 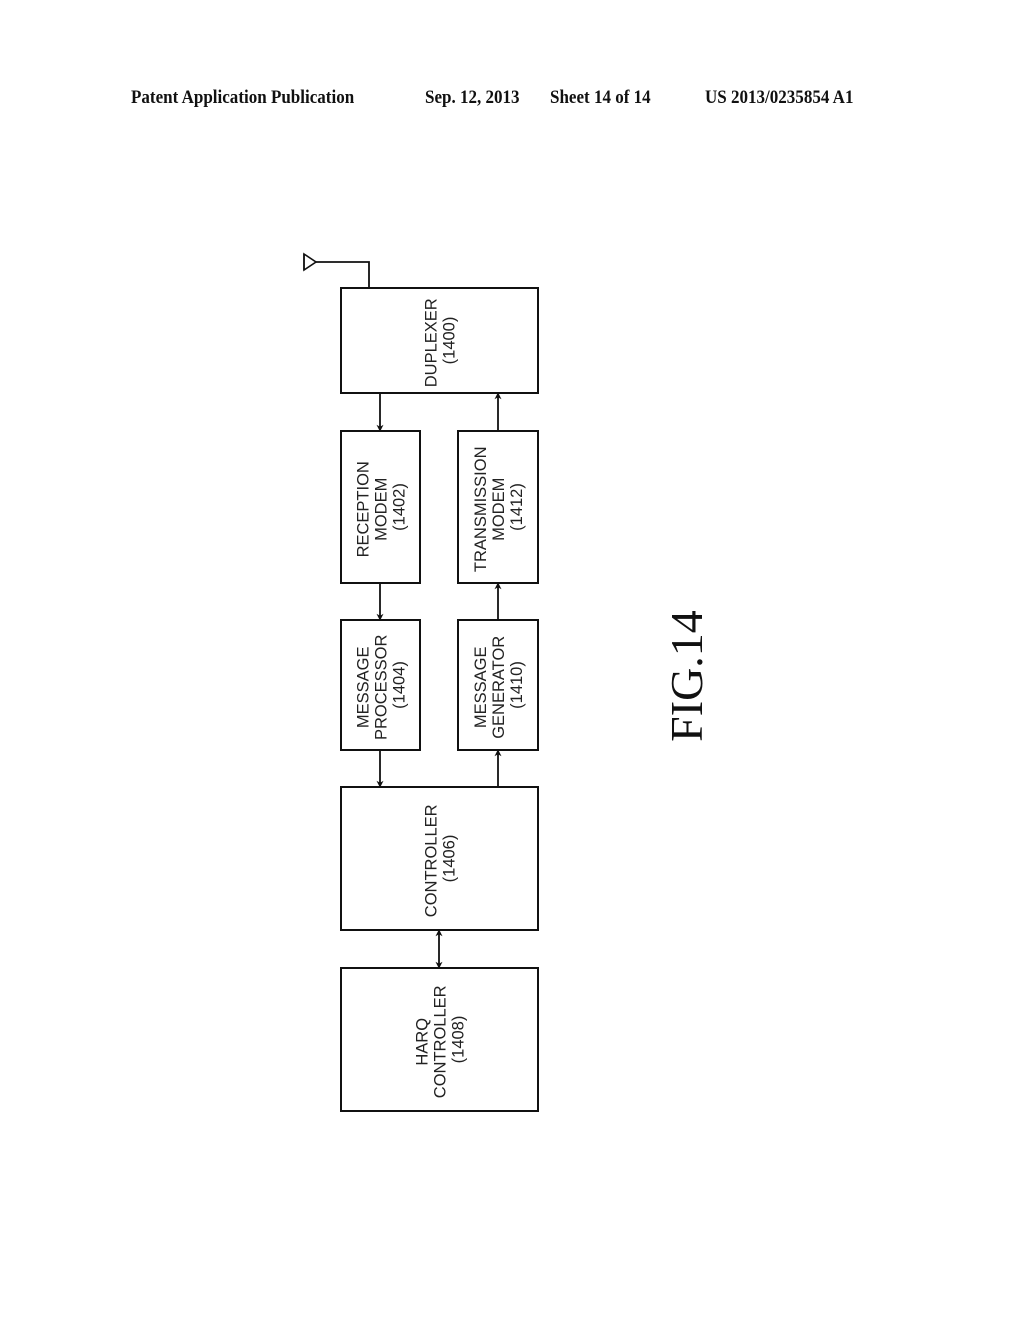 What do you see at coordinates (380, 507) in the screenshot?
I see `block-reception-modem: RECEPTION MODEM (1402)` at bounding box center [380, 507].